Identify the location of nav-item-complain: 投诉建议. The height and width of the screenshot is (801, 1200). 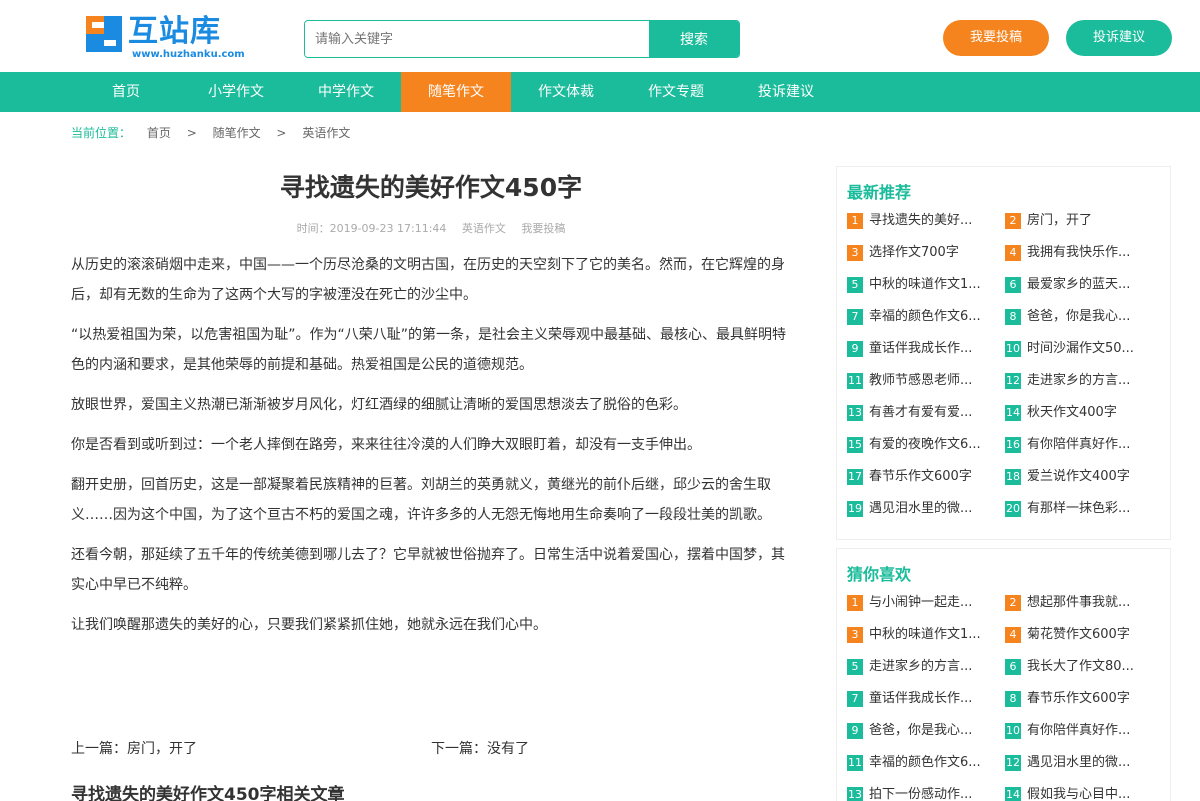
(786, 92).